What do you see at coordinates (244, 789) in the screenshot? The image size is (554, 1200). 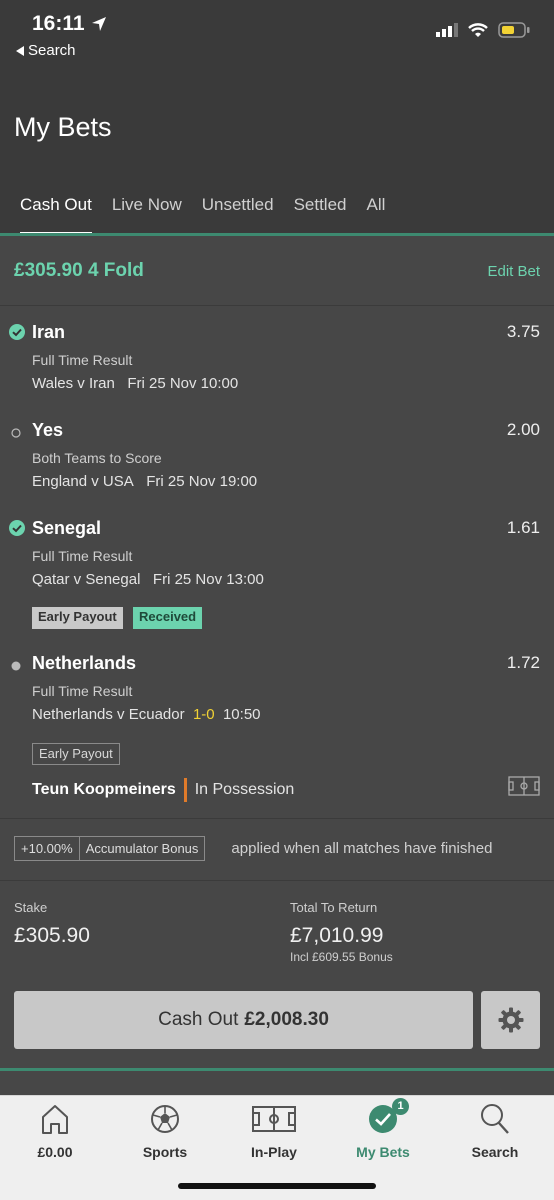 I see `possession-state: In Possession` at bounding box center [244, 789].